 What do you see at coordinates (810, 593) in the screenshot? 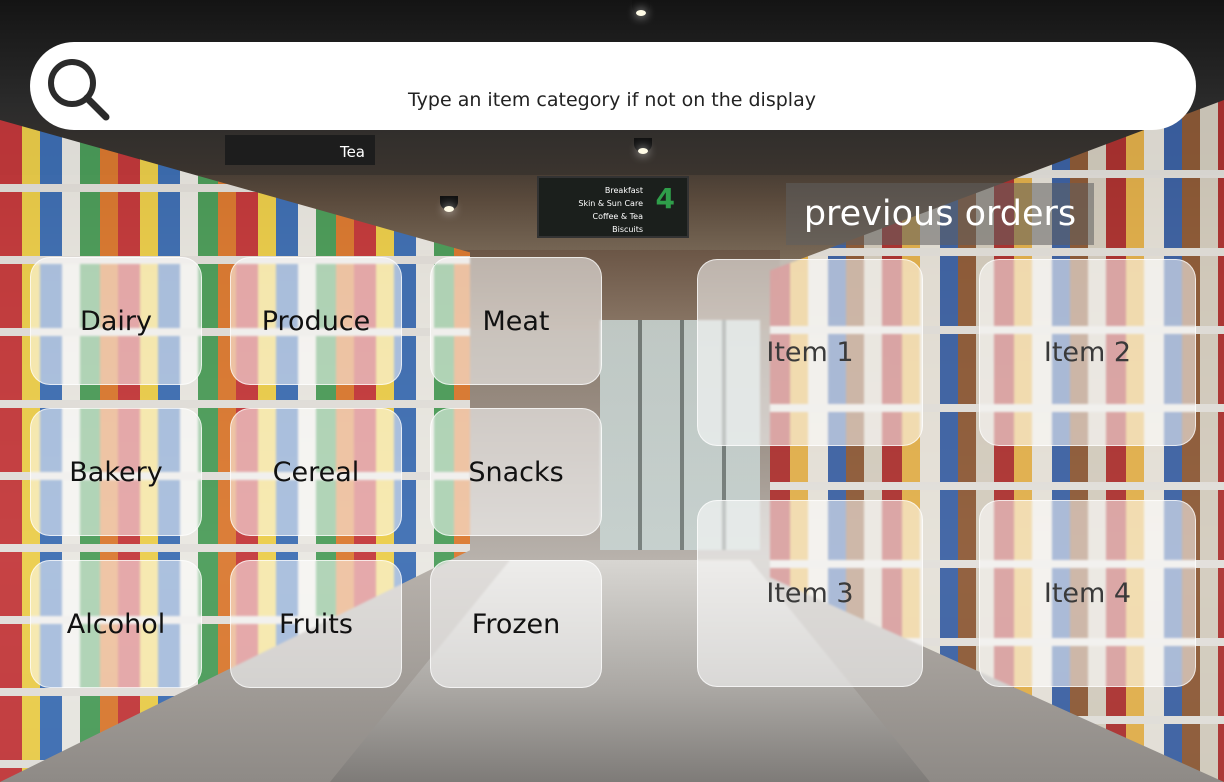
I see `previous-order-item-3: Item 3` at bounding box center [810, 593].